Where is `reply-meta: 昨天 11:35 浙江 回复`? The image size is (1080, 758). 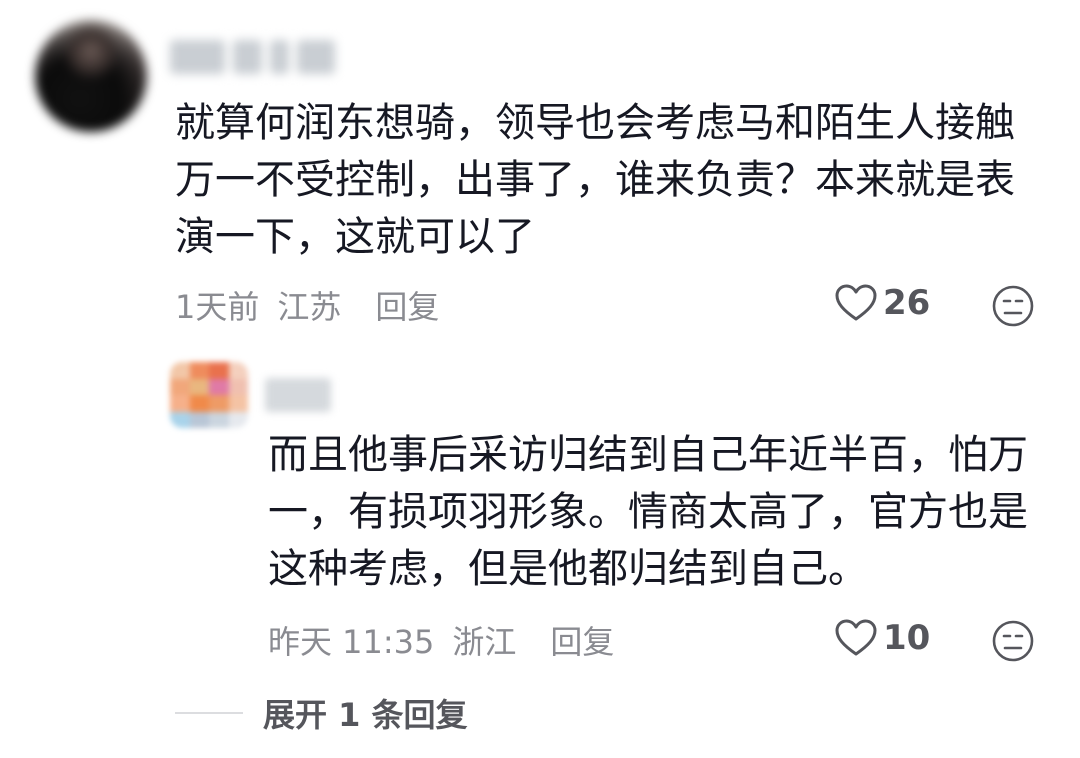
reply-meta: 昨天 11:35 浙江 回复 is located at coordinates (441, 640).